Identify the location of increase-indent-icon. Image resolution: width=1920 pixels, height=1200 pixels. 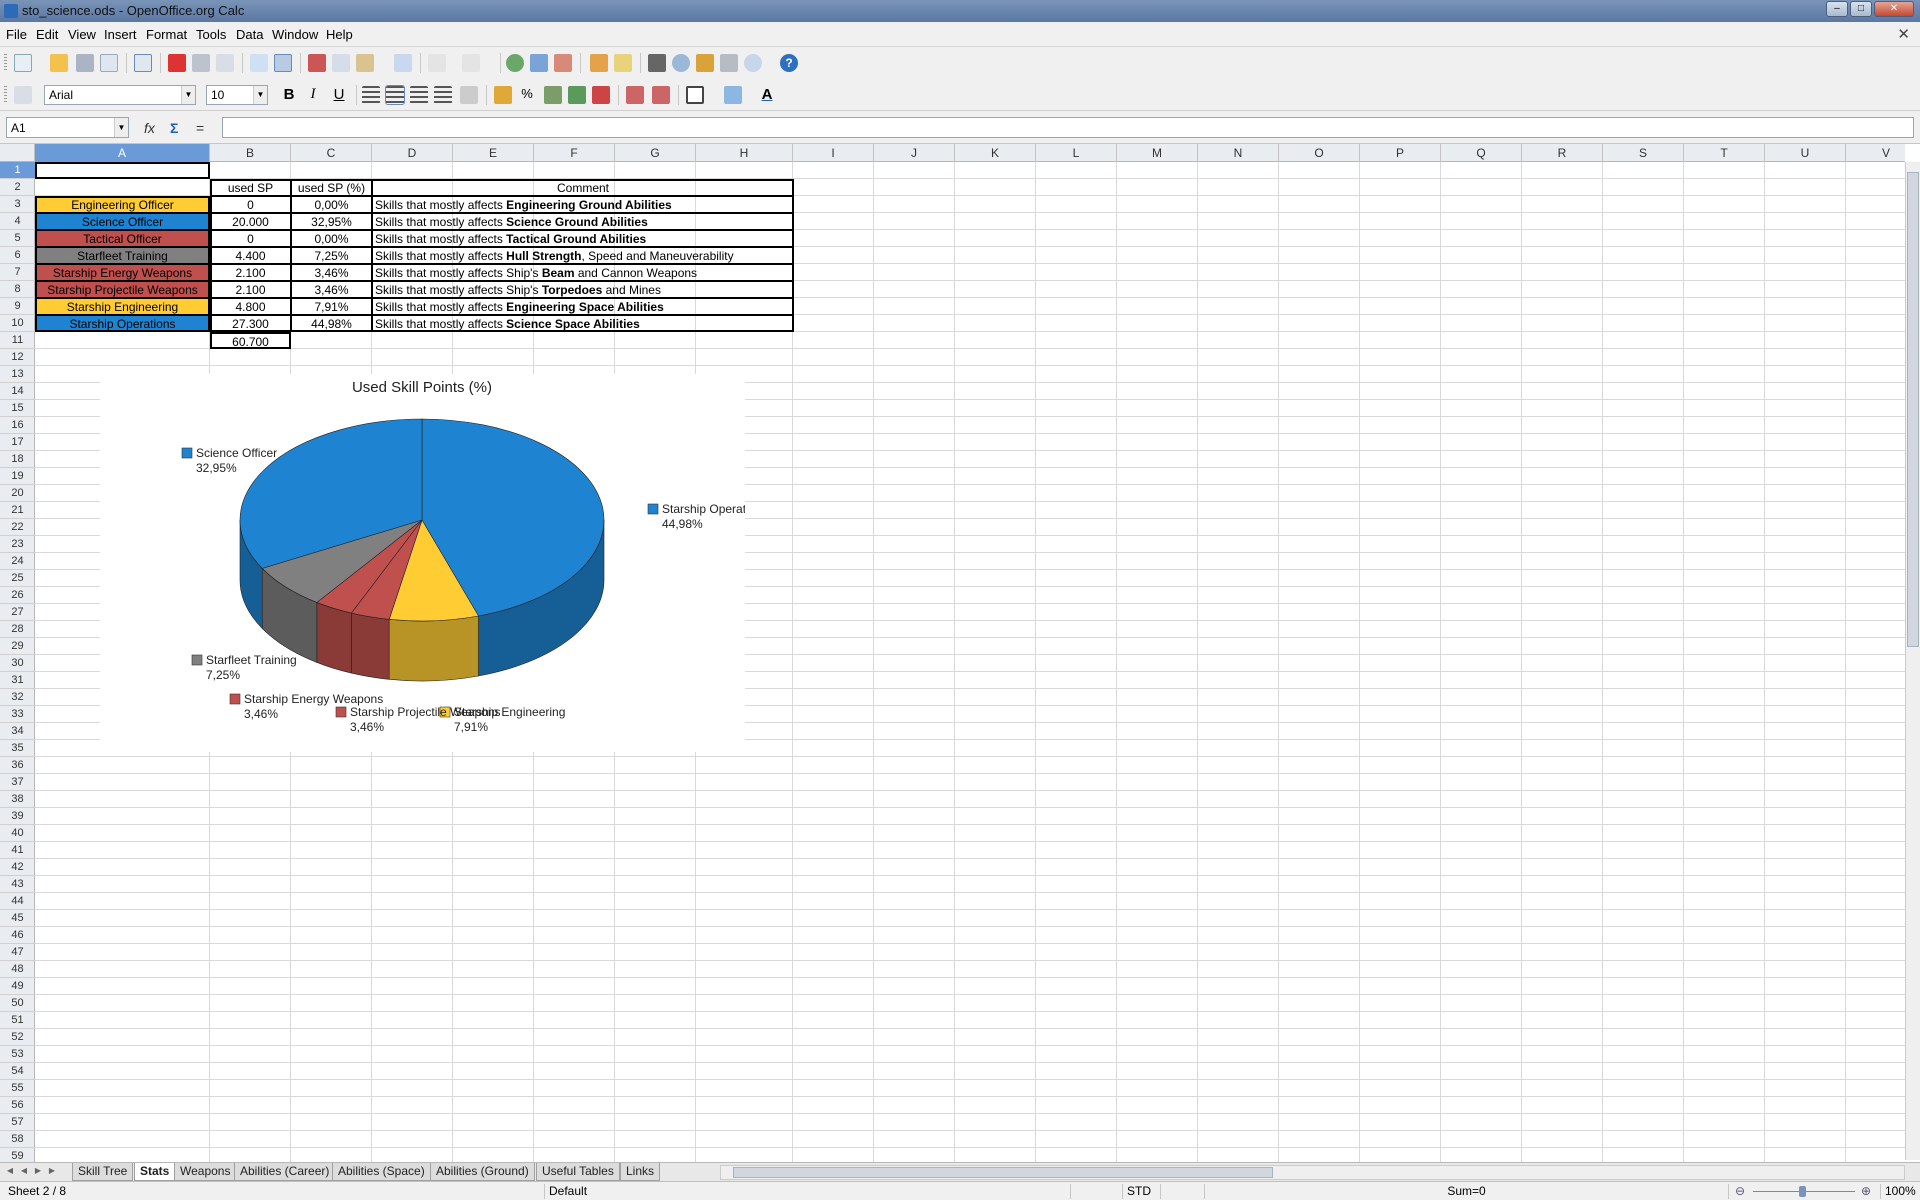
(661, 95).